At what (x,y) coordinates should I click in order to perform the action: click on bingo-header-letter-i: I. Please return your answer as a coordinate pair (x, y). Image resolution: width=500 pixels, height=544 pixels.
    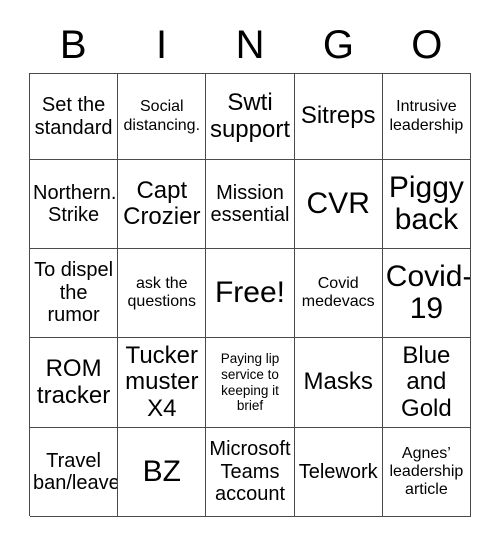
    Looking at the image, I should click on (162, 44).